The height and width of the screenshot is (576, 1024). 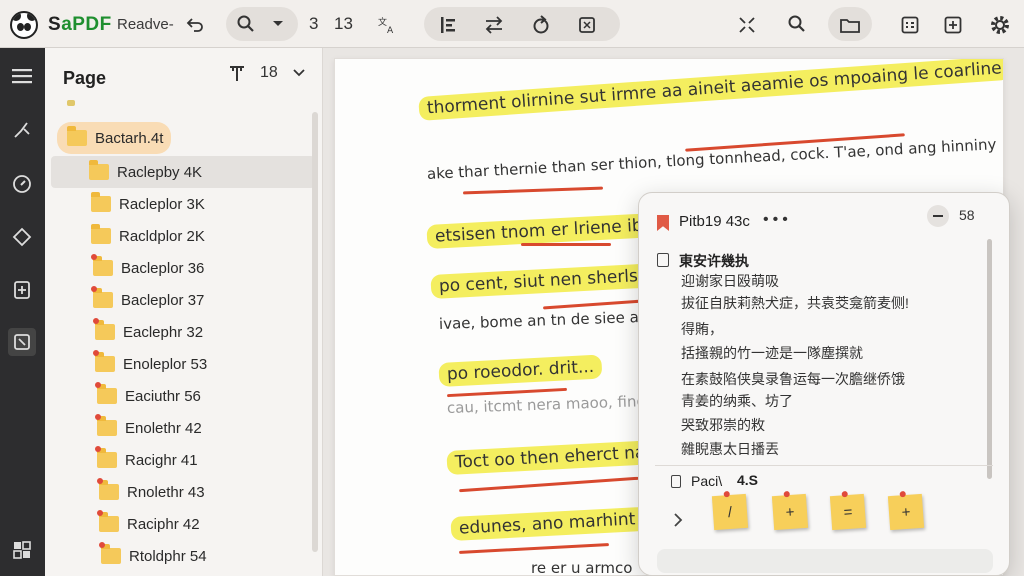 I want to click on swap-arrows-icon, so click(x=494, y=25).